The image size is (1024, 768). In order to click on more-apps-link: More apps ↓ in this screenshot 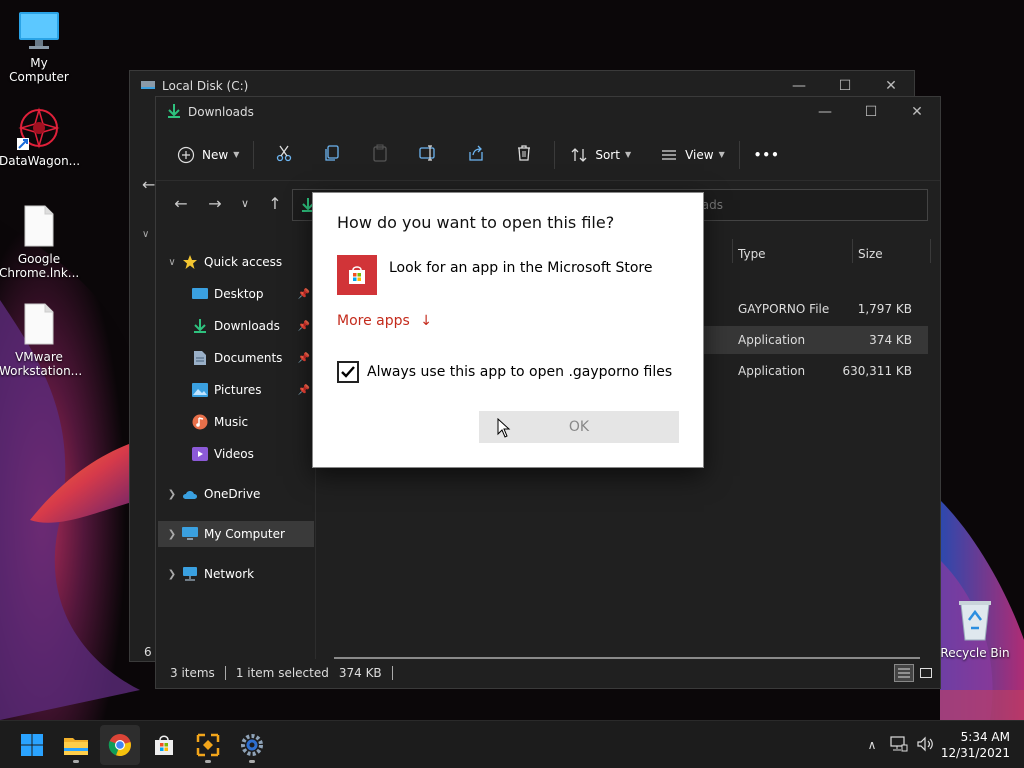, I will do `click(384, 321)`.